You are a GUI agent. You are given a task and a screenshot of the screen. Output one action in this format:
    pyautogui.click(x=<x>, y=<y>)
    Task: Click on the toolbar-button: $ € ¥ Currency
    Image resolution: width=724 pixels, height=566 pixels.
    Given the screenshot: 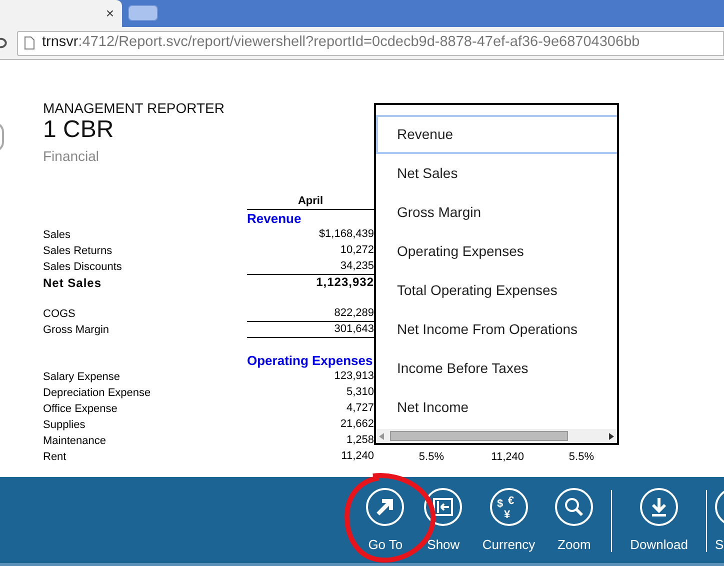 What is the action you would take?
    pyautogui.click(x=509, y=521)
    